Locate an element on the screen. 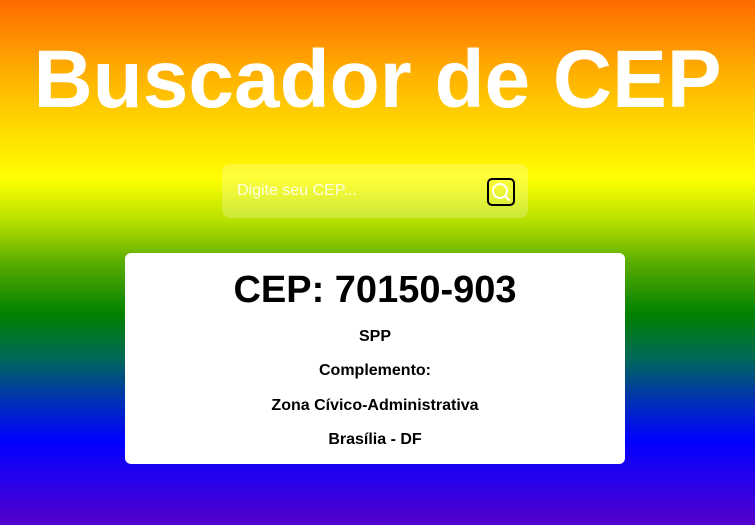 Image resolution: width=755 pixels, height=525 pixels. search-bar is located at coordinates (375, 191).